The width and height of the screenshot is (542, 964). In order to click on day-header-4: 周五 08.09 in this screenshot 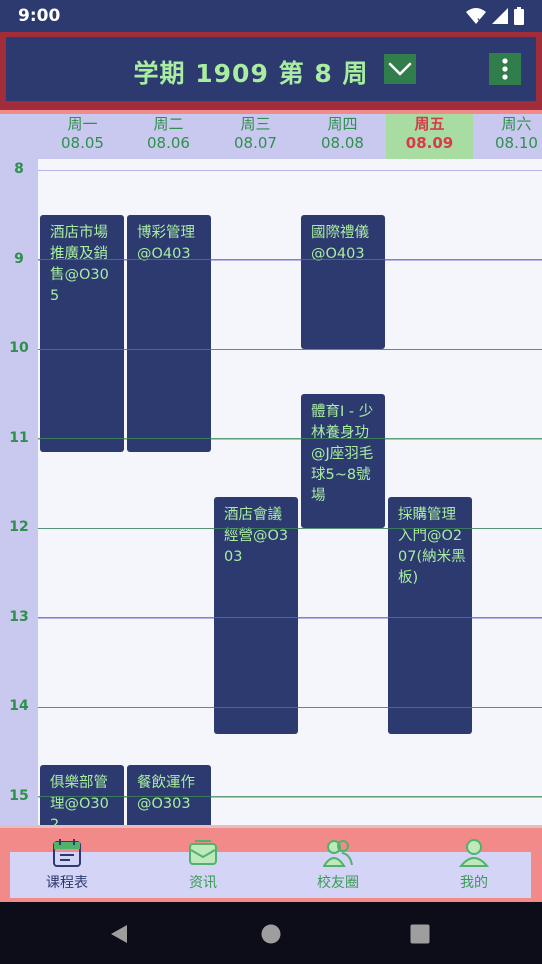, I will do `click(429, 136)`.